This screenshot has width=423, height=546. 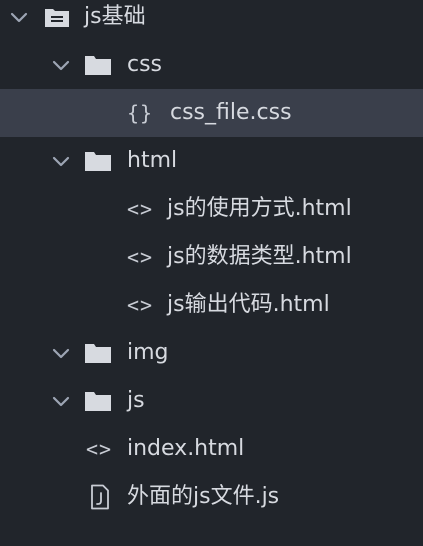 I want to click on tree-item-folder-img: img, so click(x=211, y=353).